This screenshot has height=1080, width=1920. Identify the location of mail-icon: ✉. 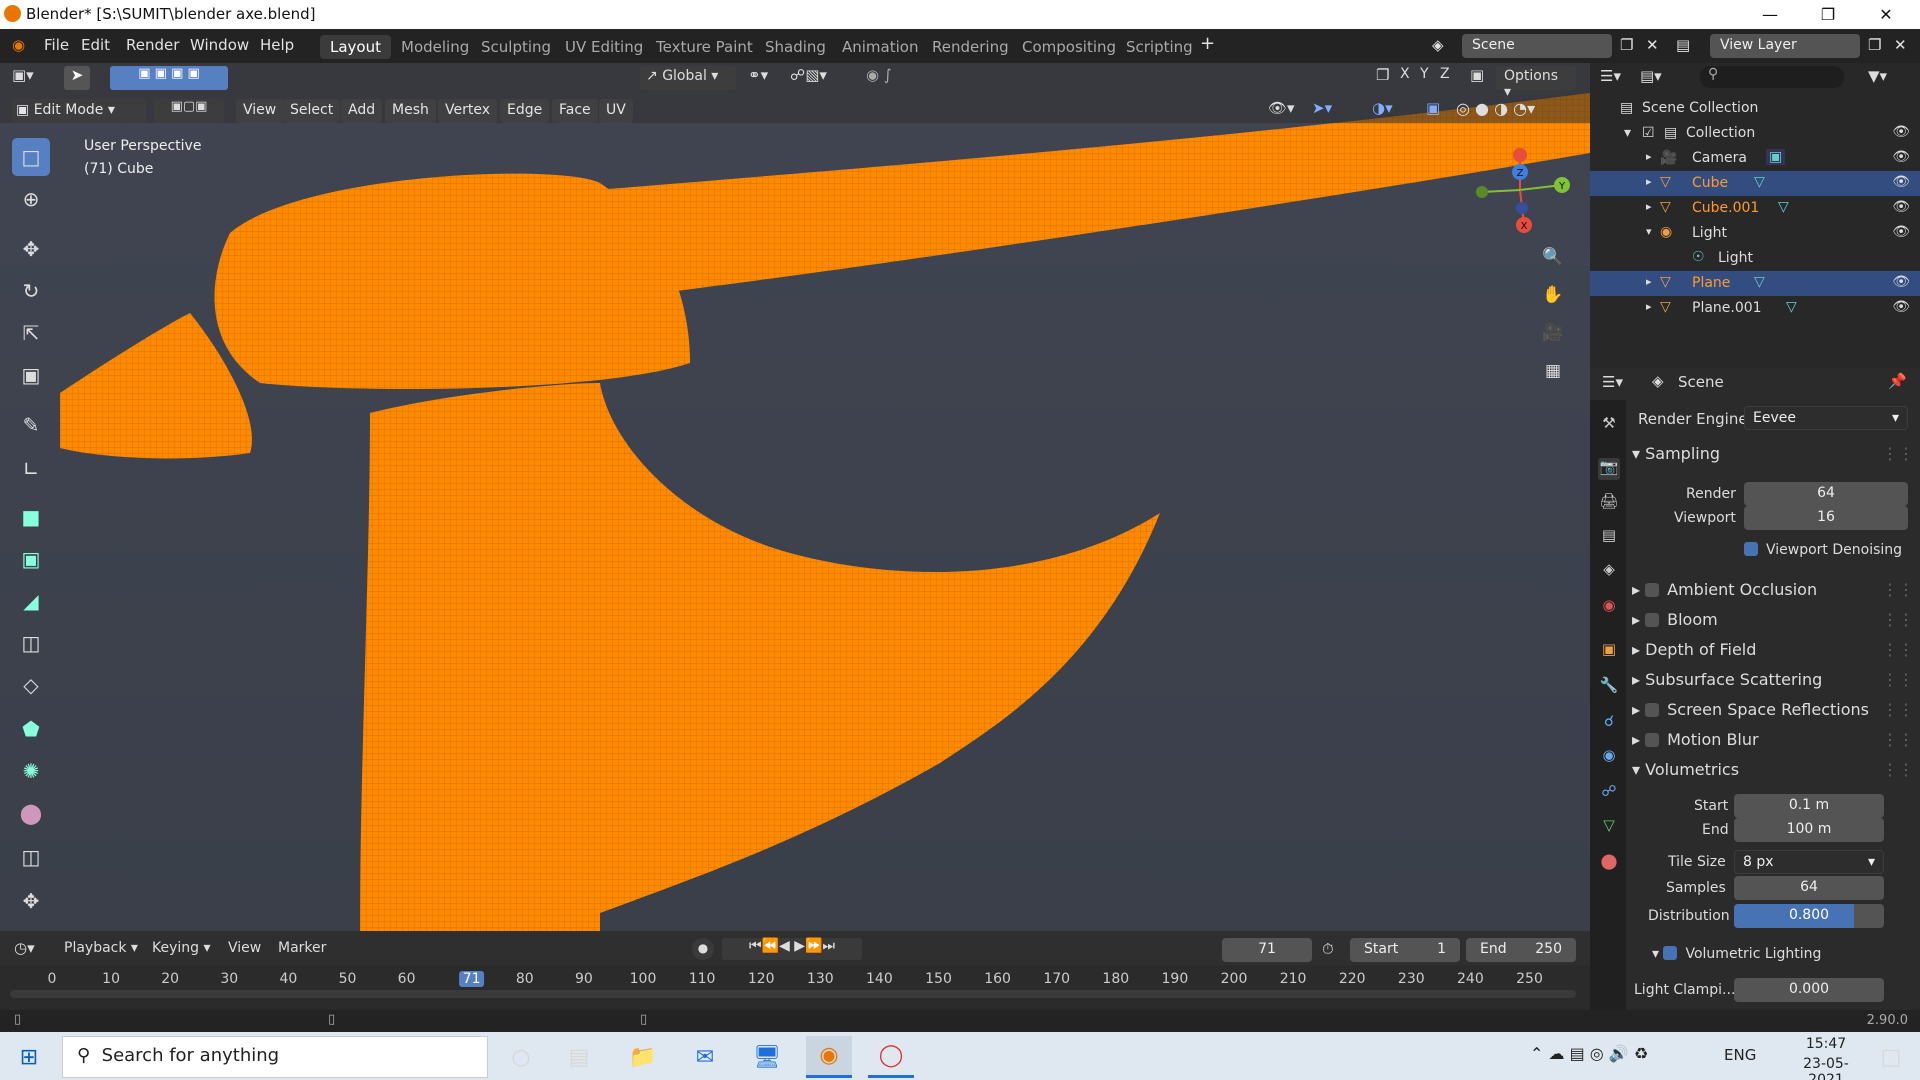
(705, 1057).